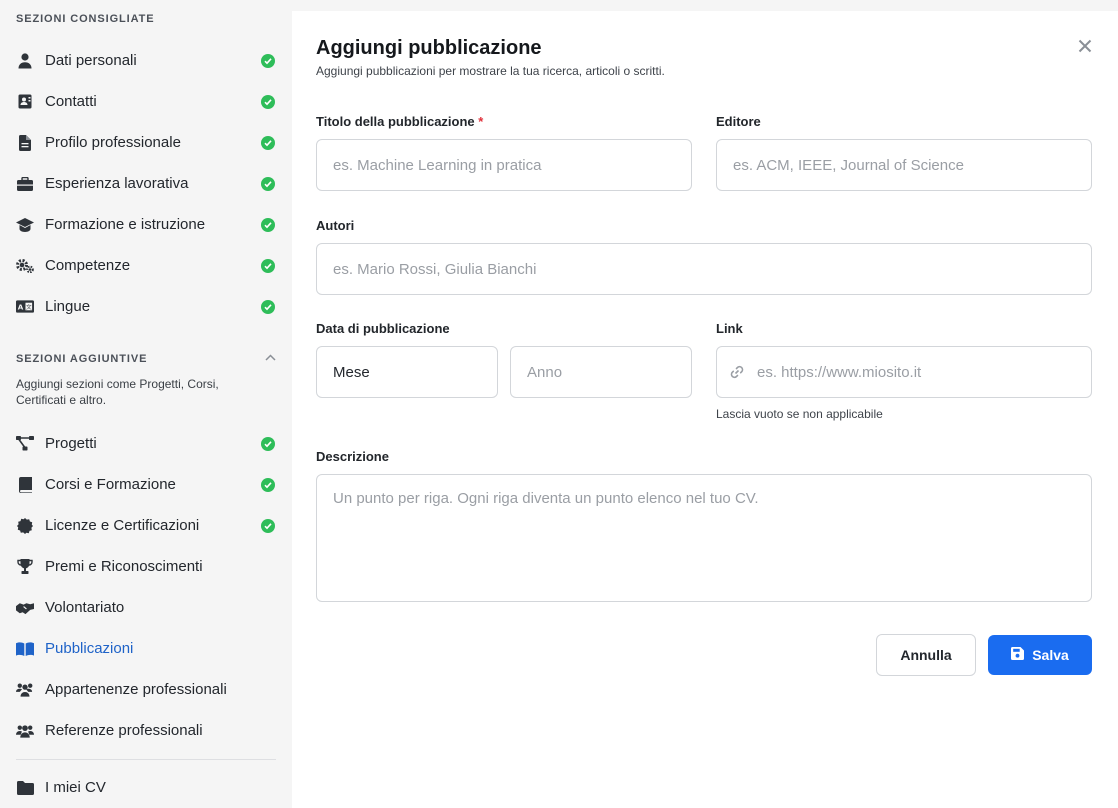 This screenshot has width=1118, height=808. I want to click on sidebar-item-label: I miei CV, so click(75, 787).